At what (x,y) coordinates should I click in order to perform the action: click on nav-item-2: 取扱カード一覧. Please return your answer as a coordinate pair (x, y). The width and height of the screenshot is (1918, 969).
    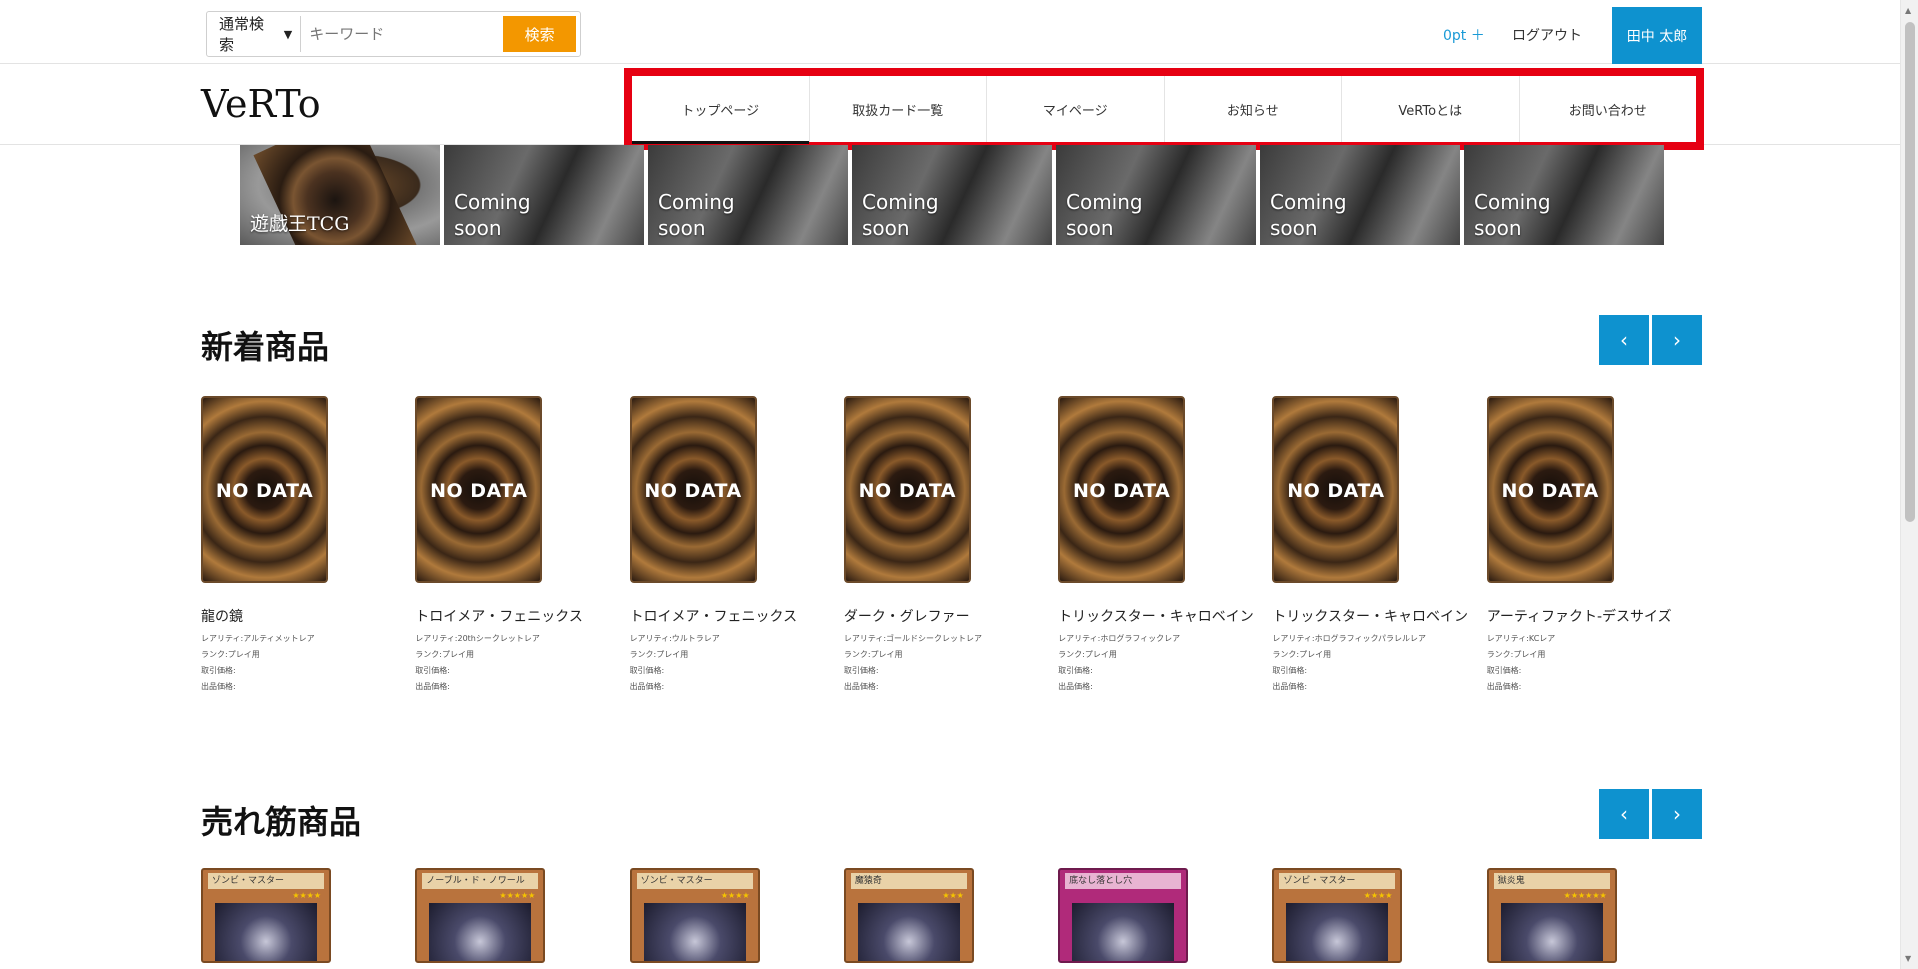
    Looking at the image, I should click on (898, 109).